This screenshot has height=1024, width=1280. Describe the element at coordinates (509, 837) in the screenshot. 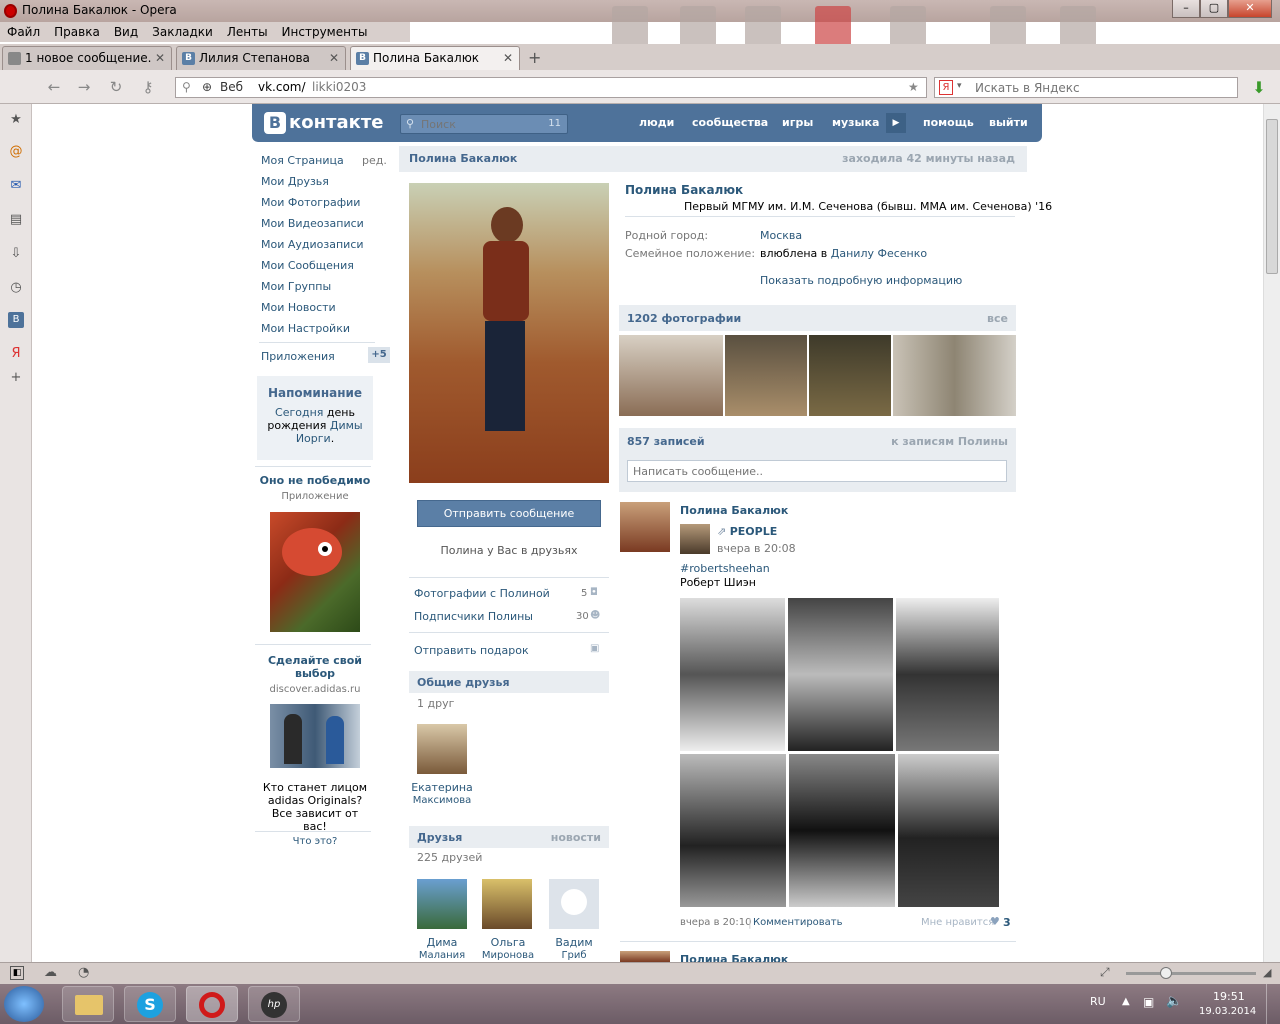

I see `friends-header: Друзья новости` at that location.